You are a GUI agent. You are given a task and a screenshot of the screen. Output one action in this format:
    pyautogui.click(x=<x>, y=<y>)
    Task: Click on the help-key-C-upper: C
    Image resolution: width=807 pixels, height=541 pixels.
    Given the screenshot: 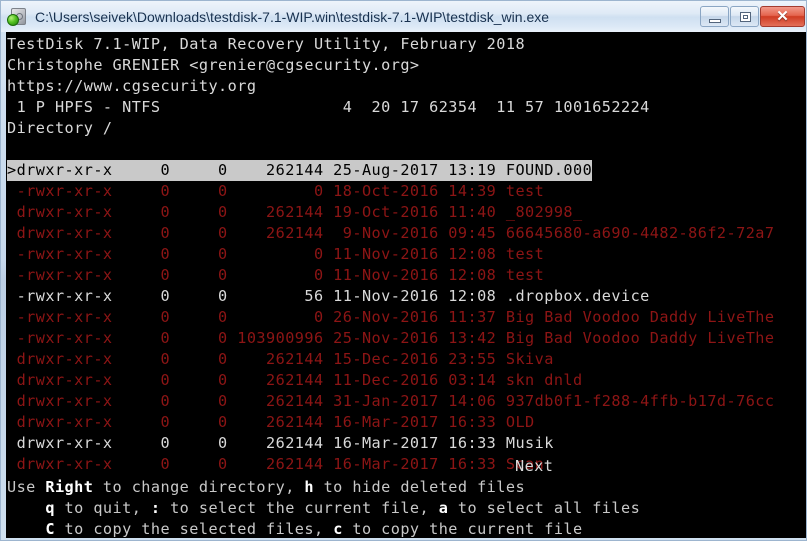 What is the action you would take?
    pyautogui.click(x=50, y=529)
    